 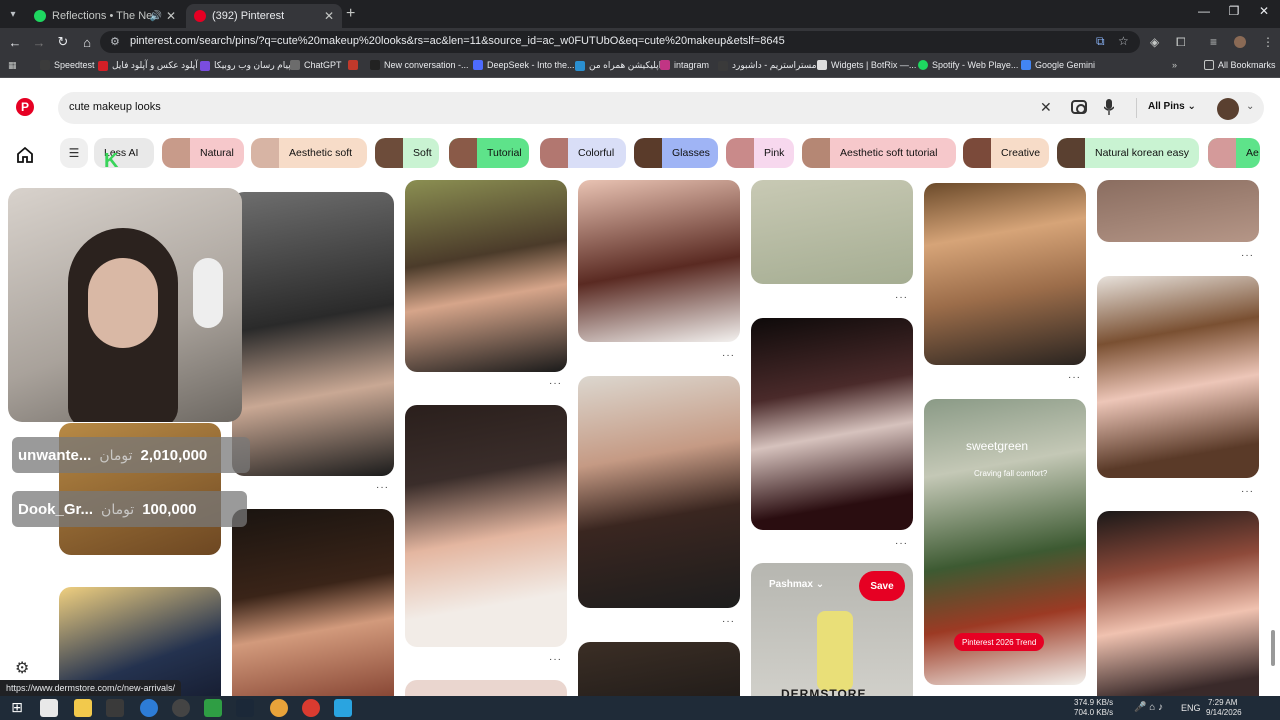 I want to click on chip-creative: Creative, so click(x=1006, y=153).